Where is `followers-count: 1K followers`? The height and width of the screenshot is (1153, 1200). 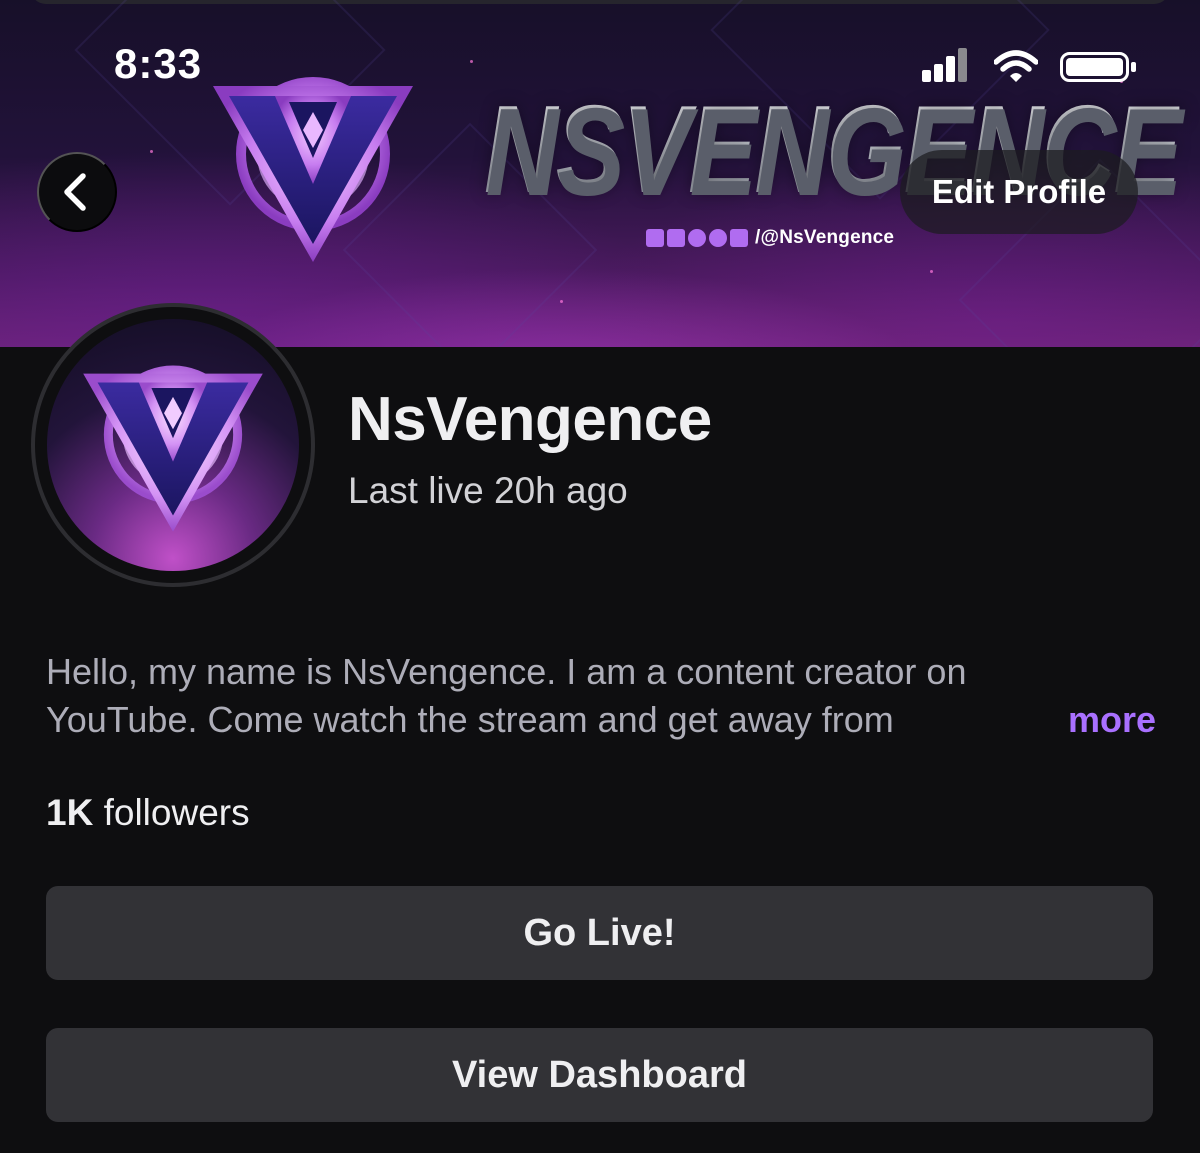
followers-count: 1K followers is located at coordinates (148, 813).